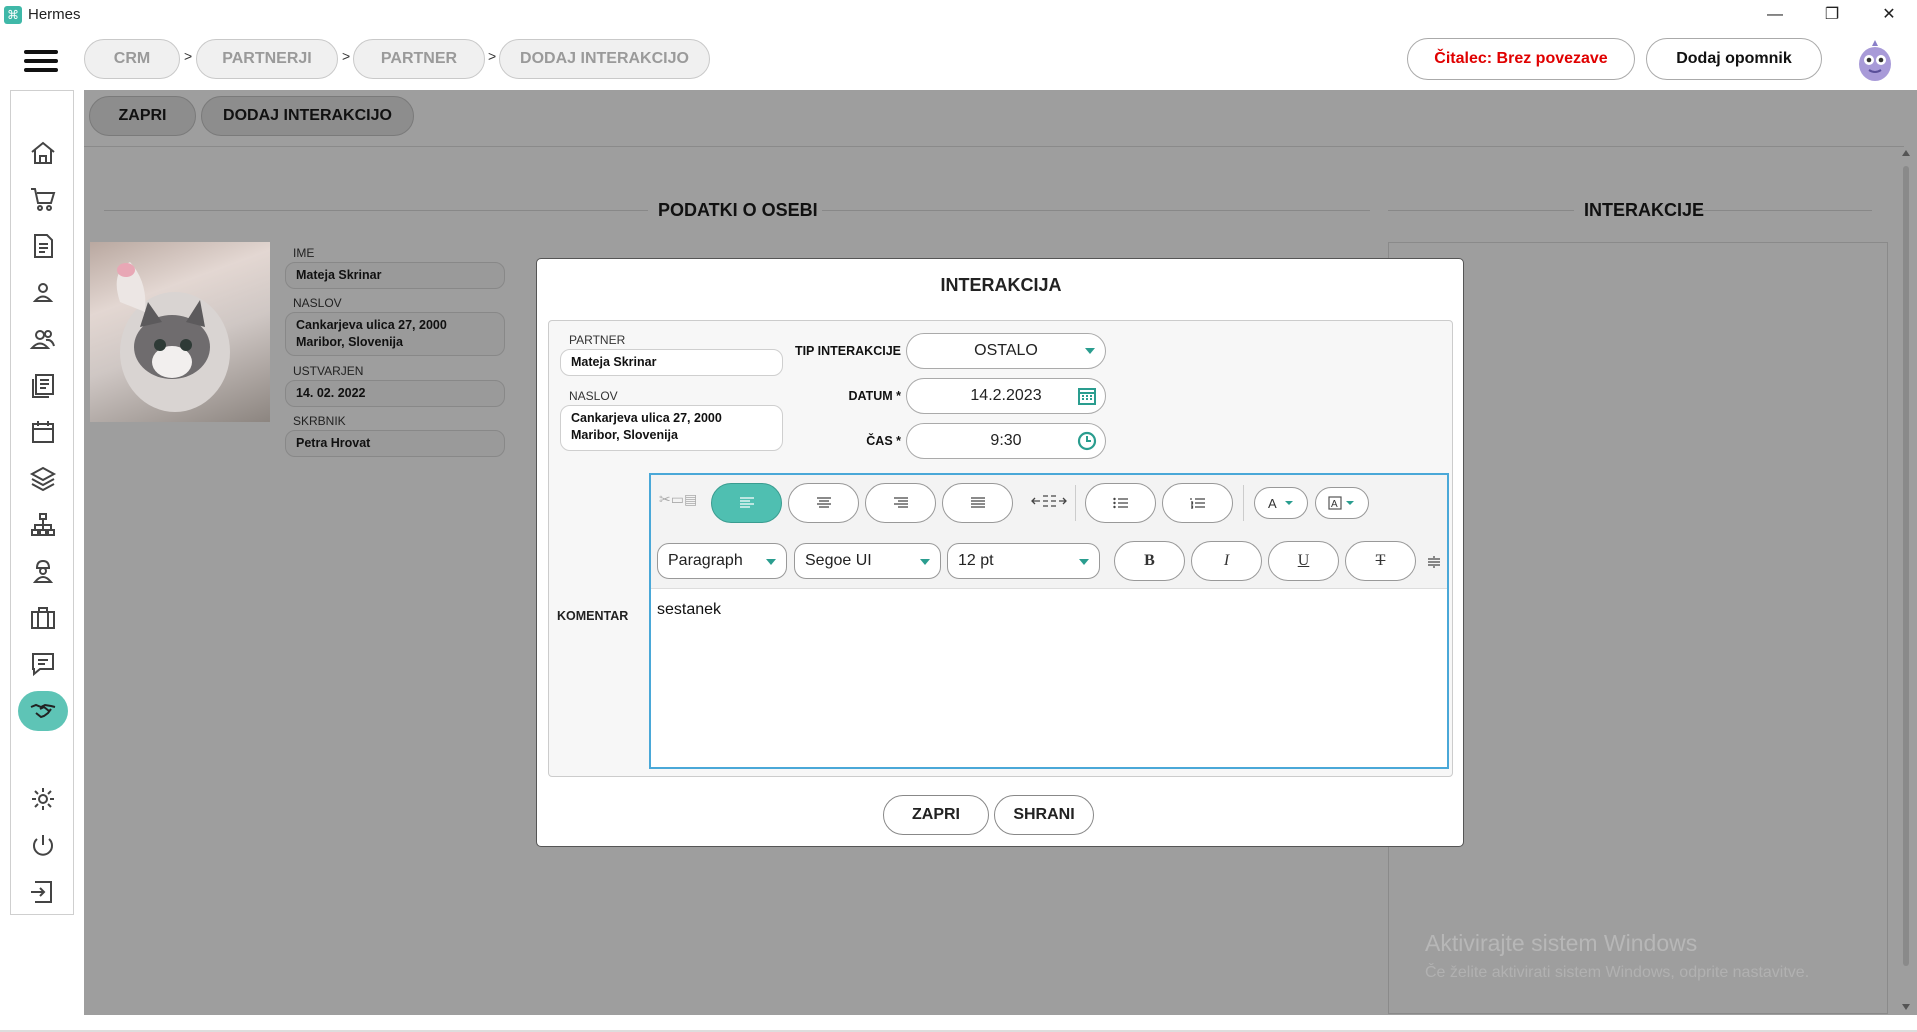 The image size is (1917, 1032). What do you see at coordinates (328, 371) in the screenshot?
I see `created-label: USTVARJEN` at bounding box center [328, 371].